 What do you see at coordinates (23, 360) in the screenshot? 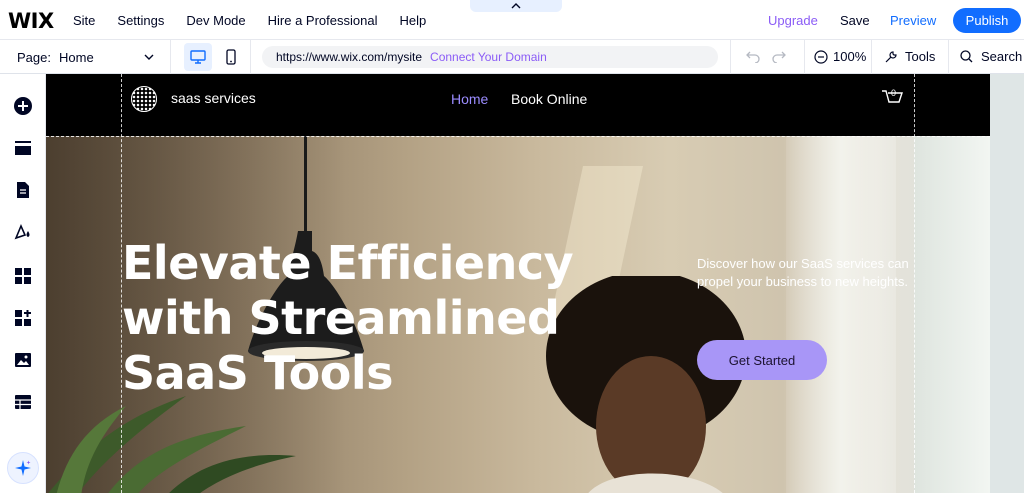
I see `media-icon` at bounding box center [23, 360].